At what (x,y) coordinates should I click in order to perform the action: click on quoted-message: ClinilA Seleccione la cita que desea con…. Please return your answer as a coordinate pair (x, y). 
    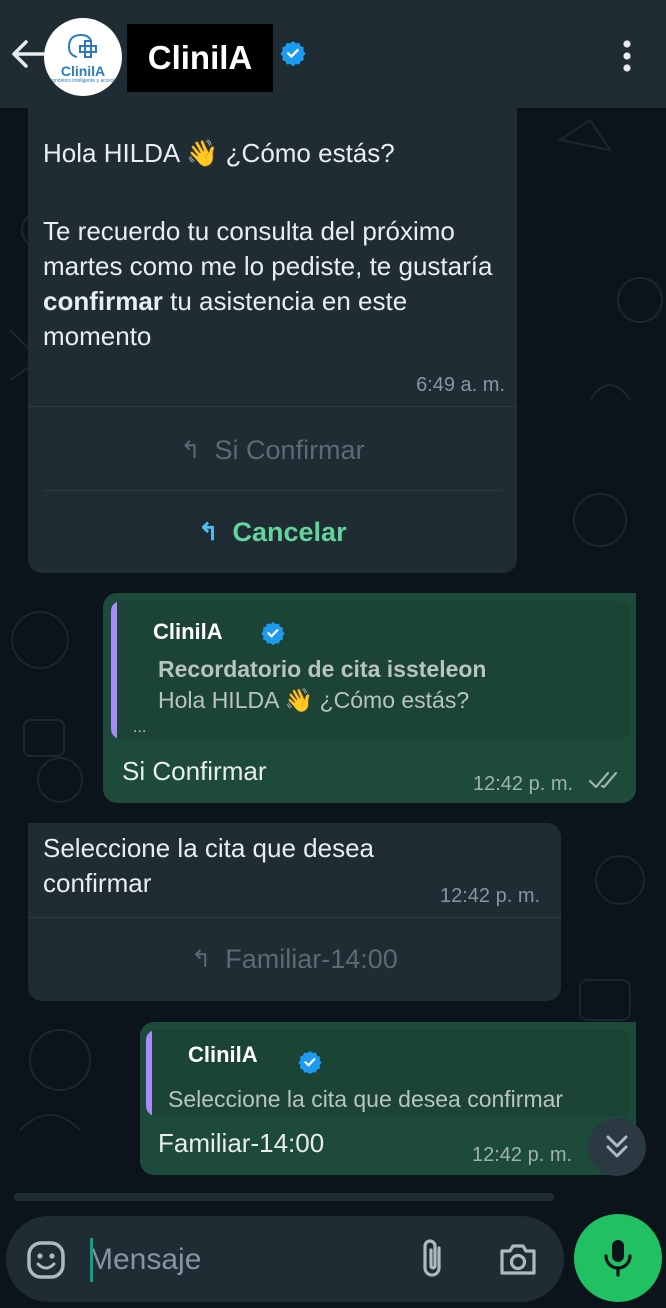
    Looking at the image, I should click on (388, 1073).